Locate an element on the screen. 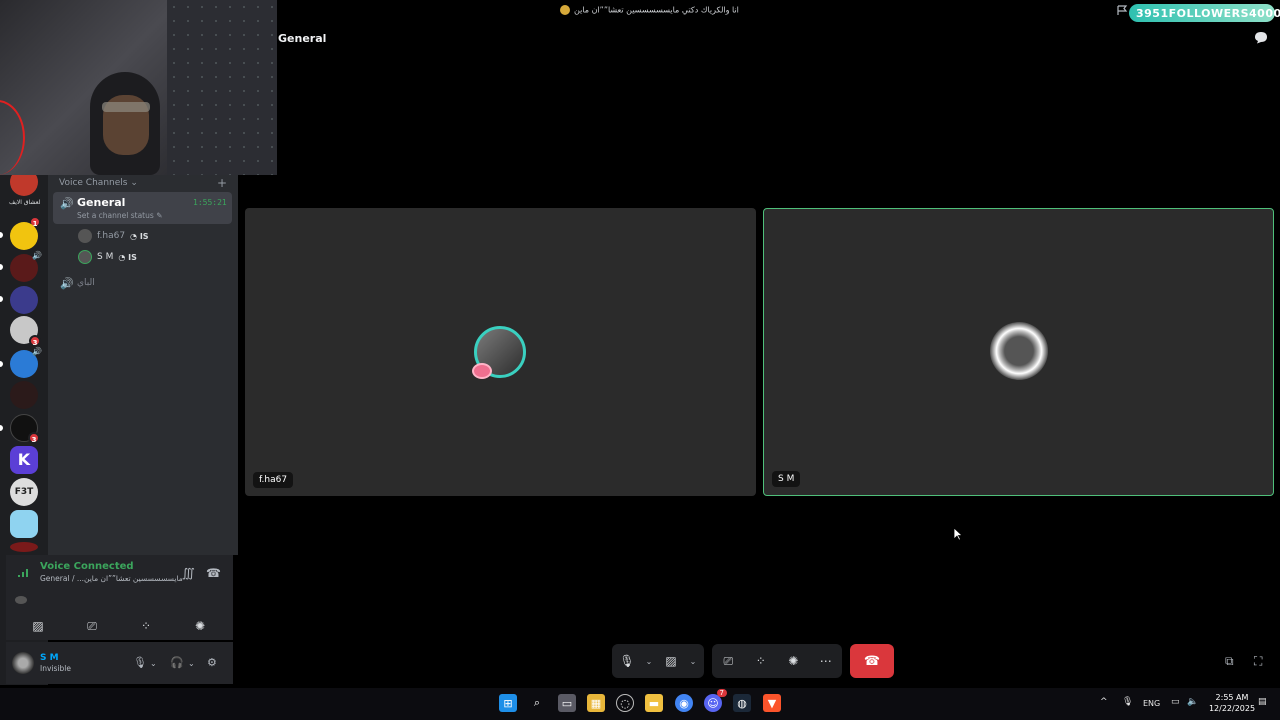 The width and height of the screenshot is (1280, 720). end-call-button: ☎ is located at coordinates (872, 661).